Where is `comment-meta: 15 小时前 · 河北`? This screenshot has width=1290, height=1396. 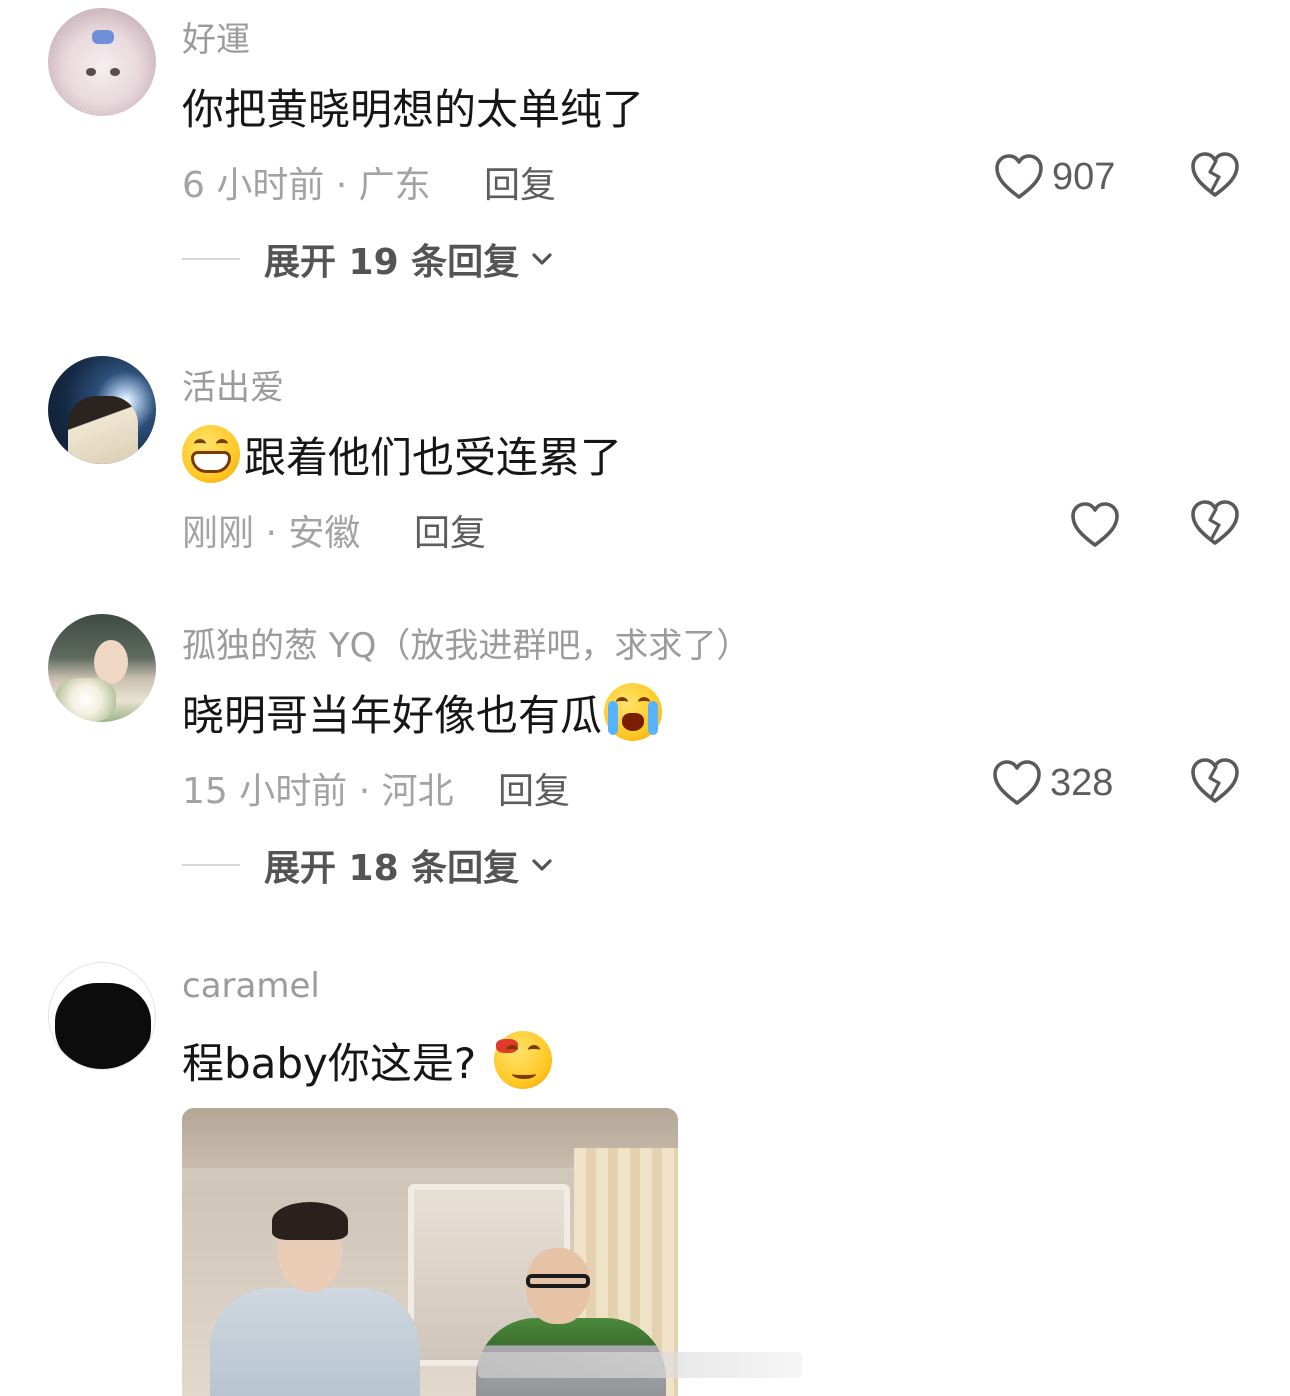 comment-meta: 15 小时前 · 河北 is located at coordinates (318, 791).